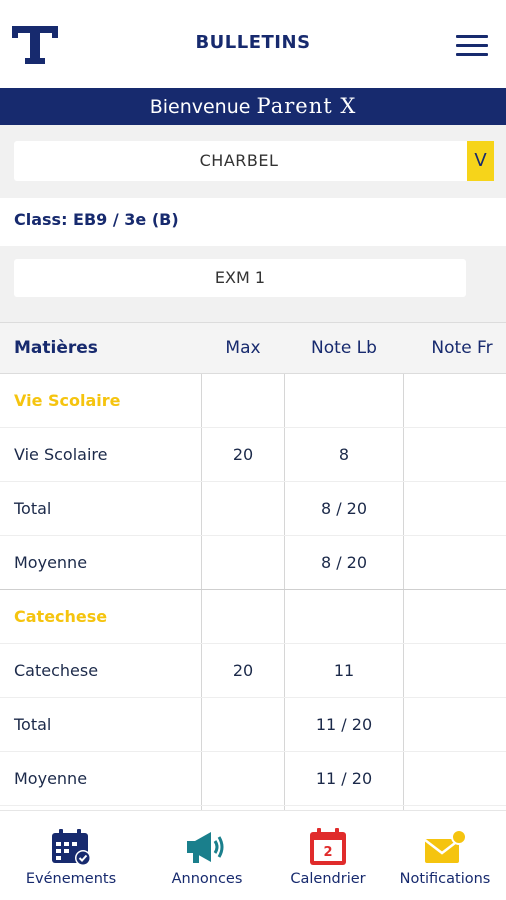 The image size is (506, 900). I want to click on table-row: Catechese 20 11, so click(253, 671).